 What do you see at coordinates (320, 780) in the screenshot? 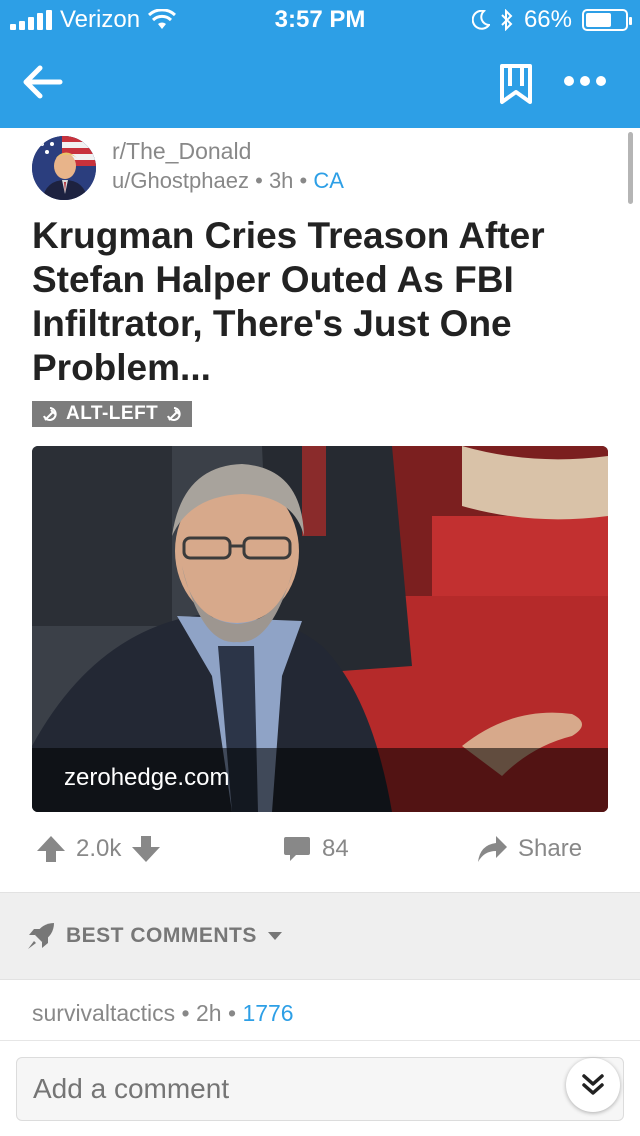
I see `domain-bar: zerohedge.com` at bounding box center [320, 780].